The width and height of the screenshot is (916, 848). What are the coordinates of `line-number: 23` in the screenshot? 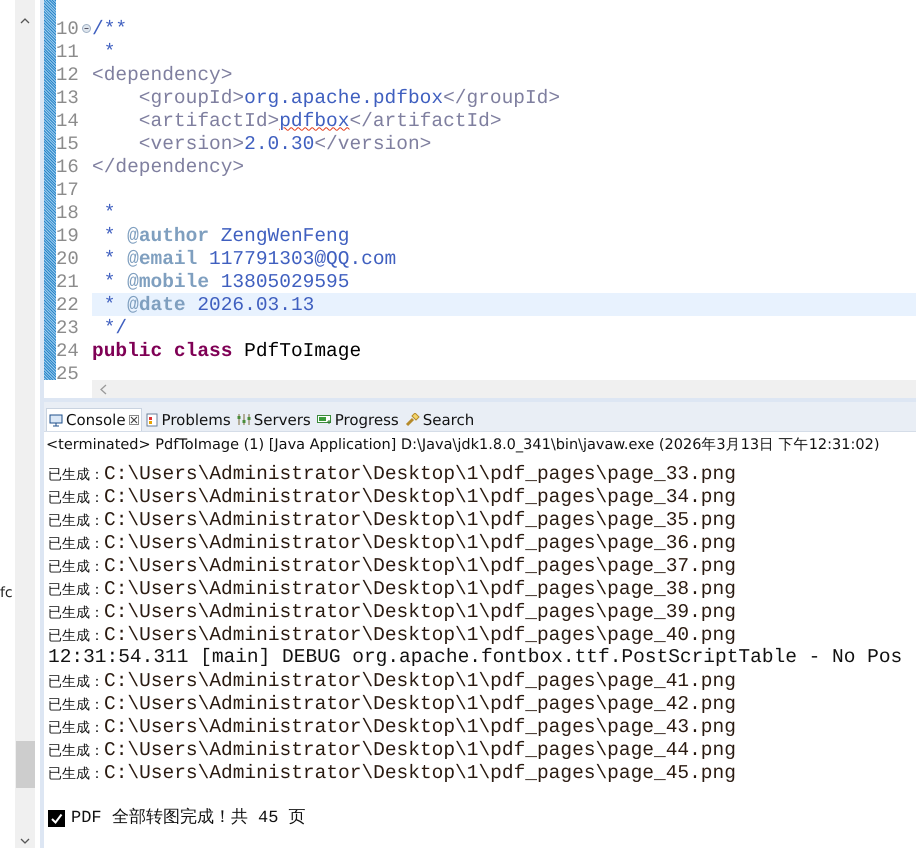 It's located at (68, 327).